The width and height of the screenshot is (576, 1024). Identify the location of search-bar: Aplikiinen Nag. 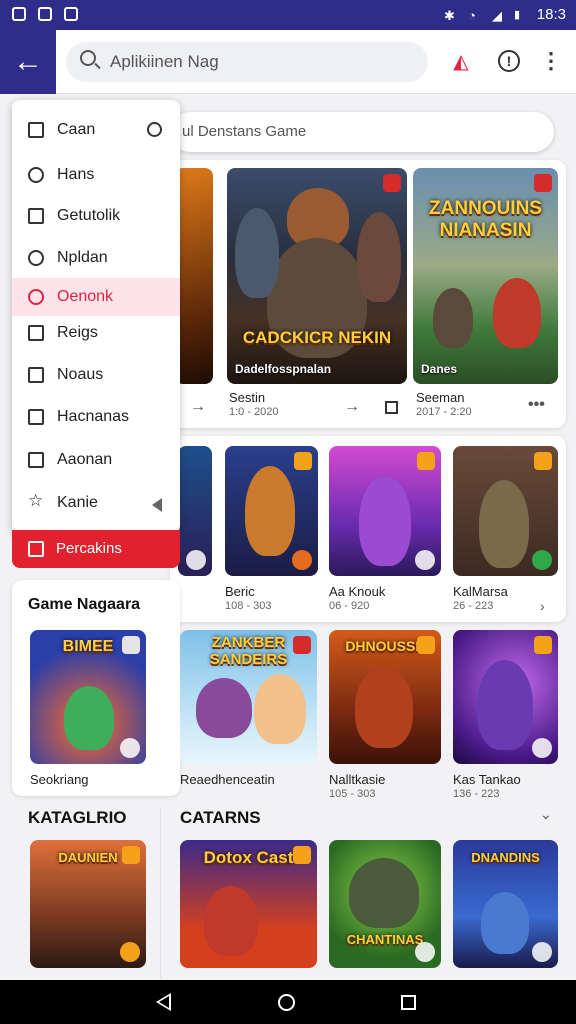
(247, 62).